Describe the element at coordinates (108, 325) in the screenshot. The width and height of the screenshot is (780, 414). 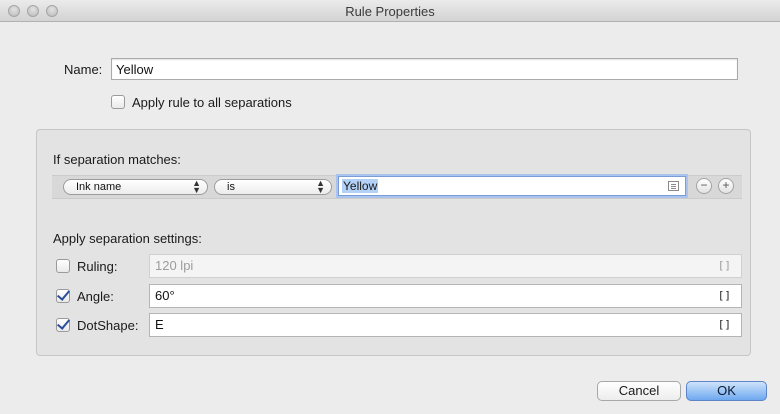
I see `dotshape-label: DotShape:` at that location.